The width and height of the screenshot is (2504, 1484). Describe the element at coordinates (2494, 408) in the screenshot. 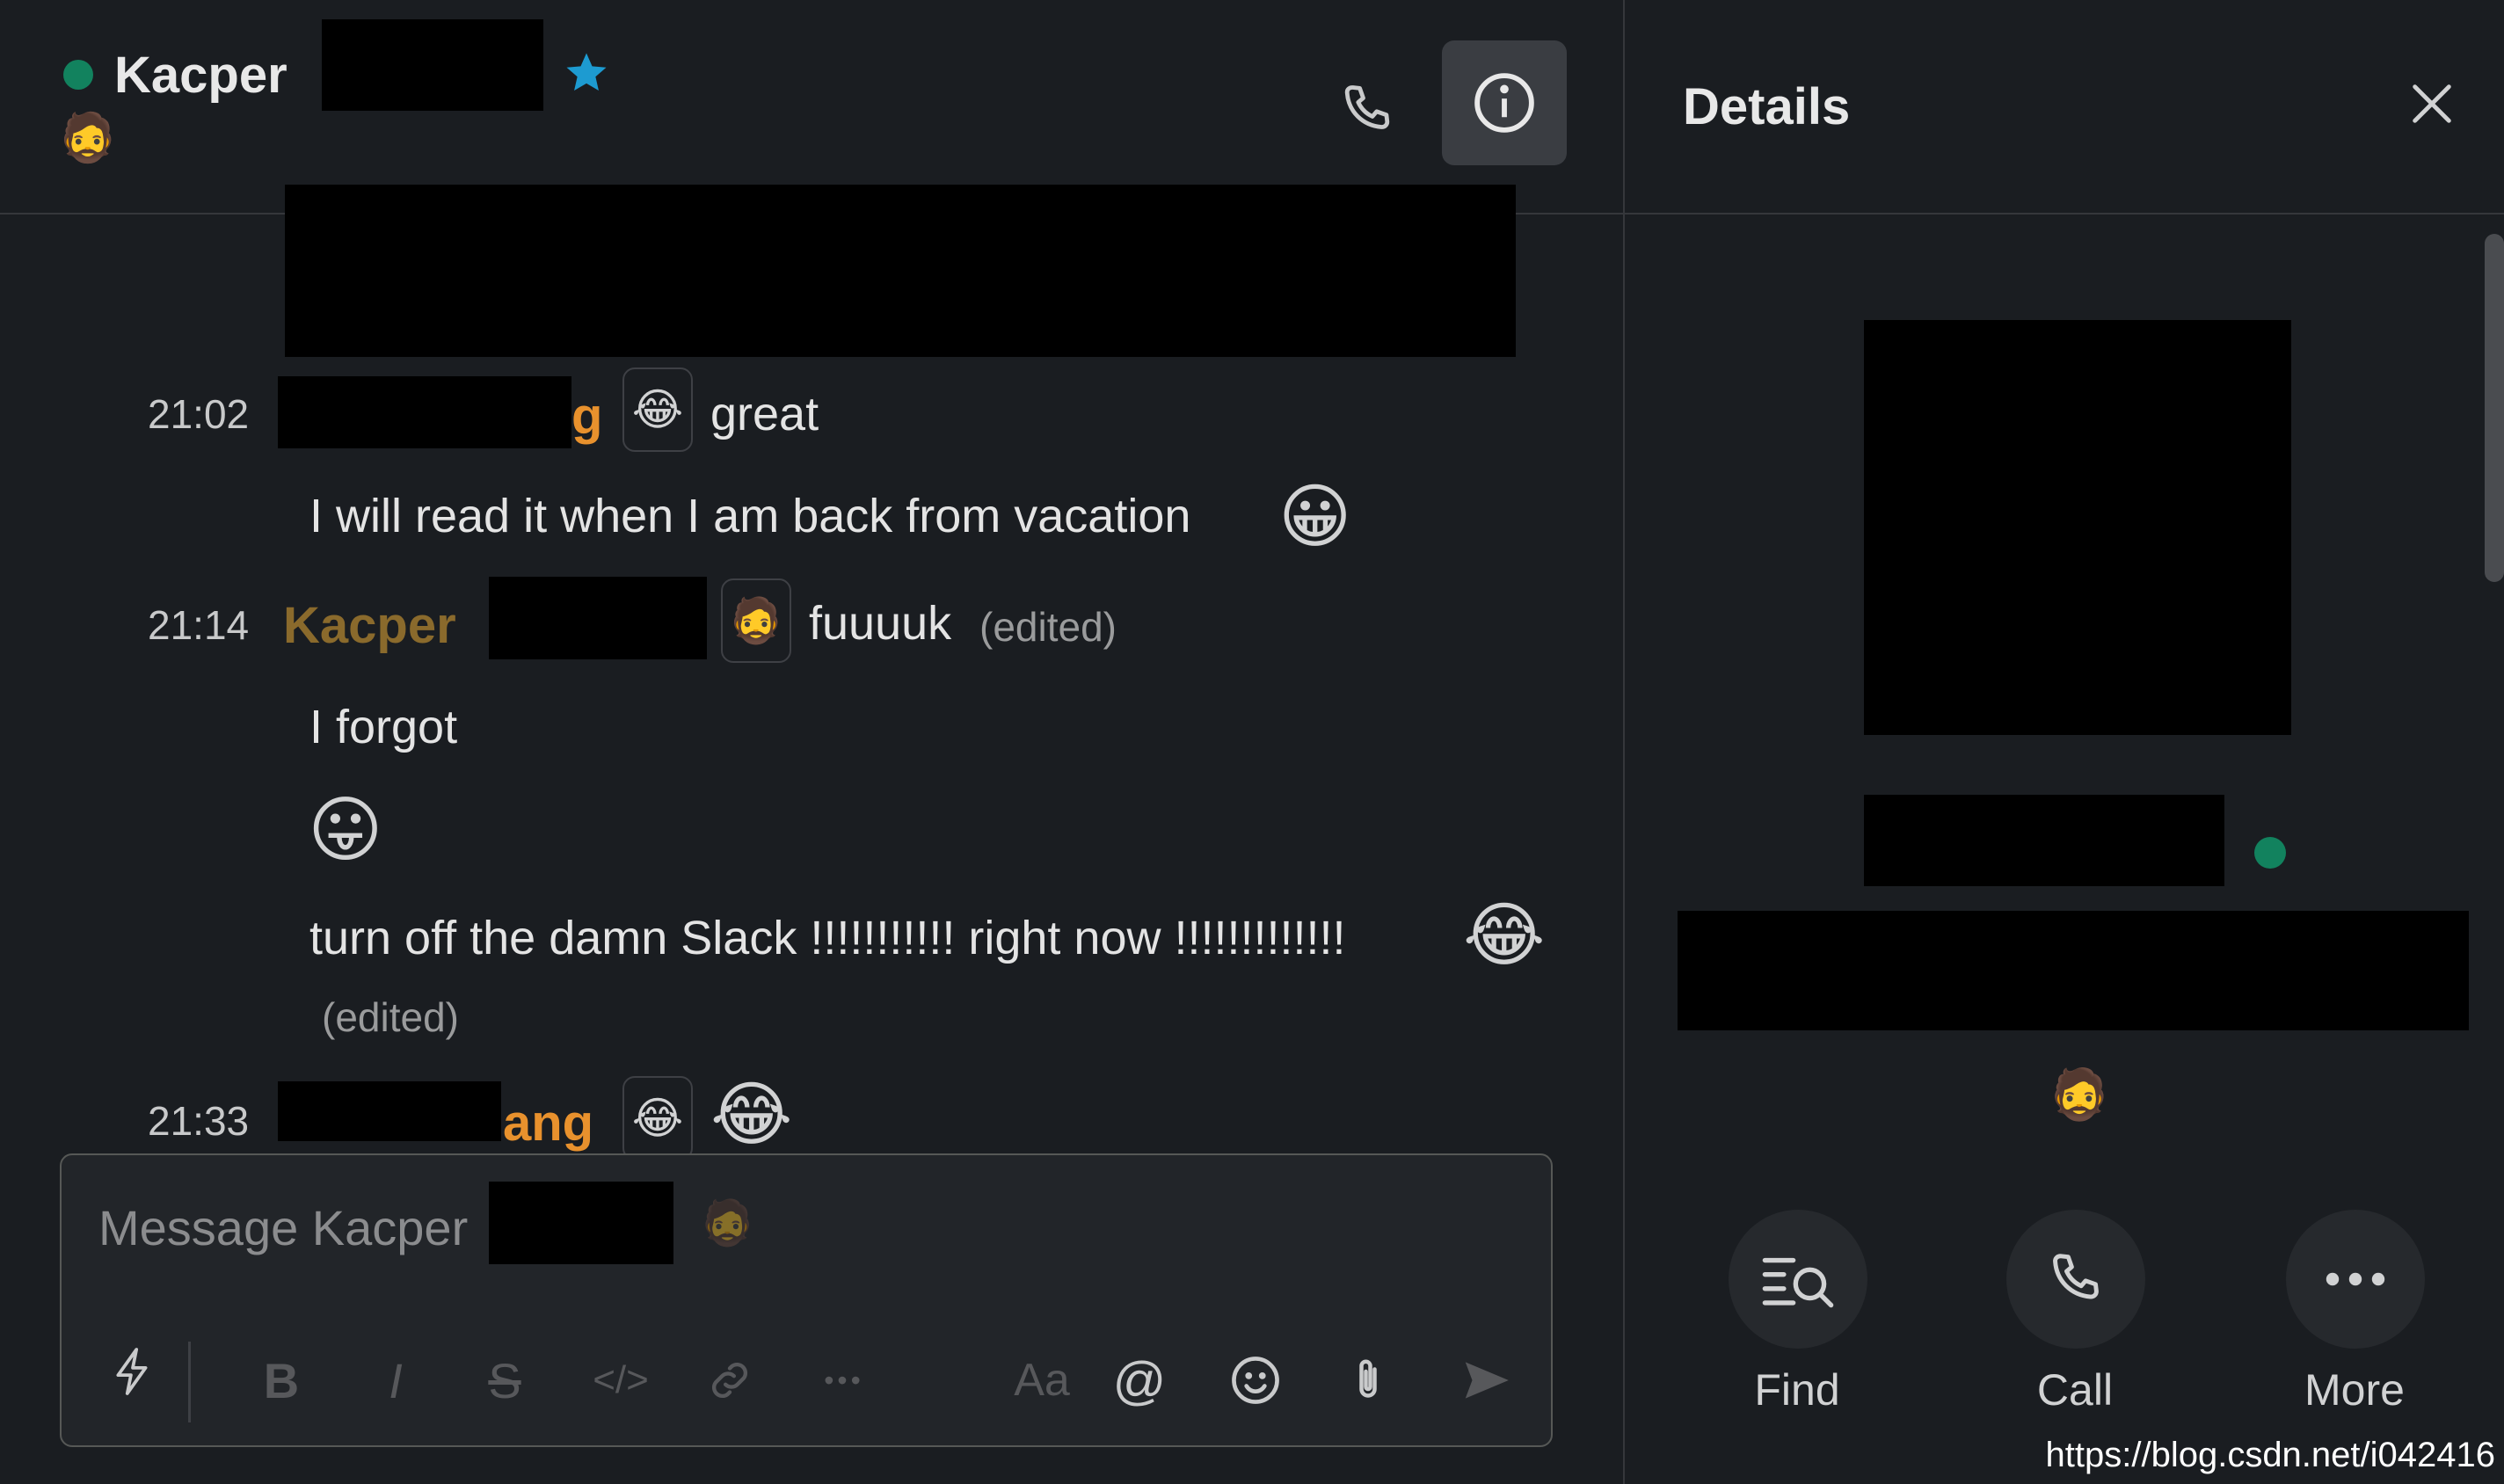

I see `details-scrollbar` at that location.